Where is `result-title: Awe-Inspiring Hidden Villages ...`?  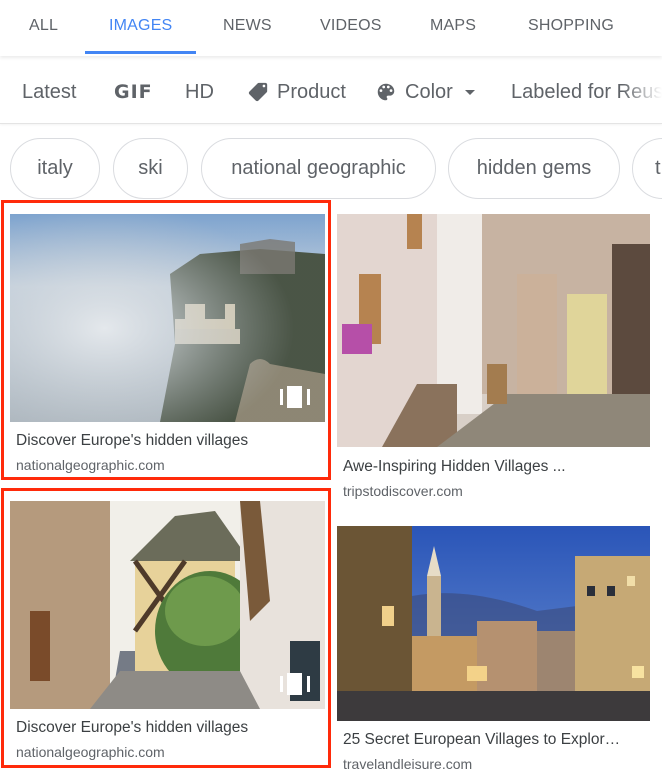
result-title: Awe-Inspiring Hidden Villages ... is located at coordinates (454, 466).